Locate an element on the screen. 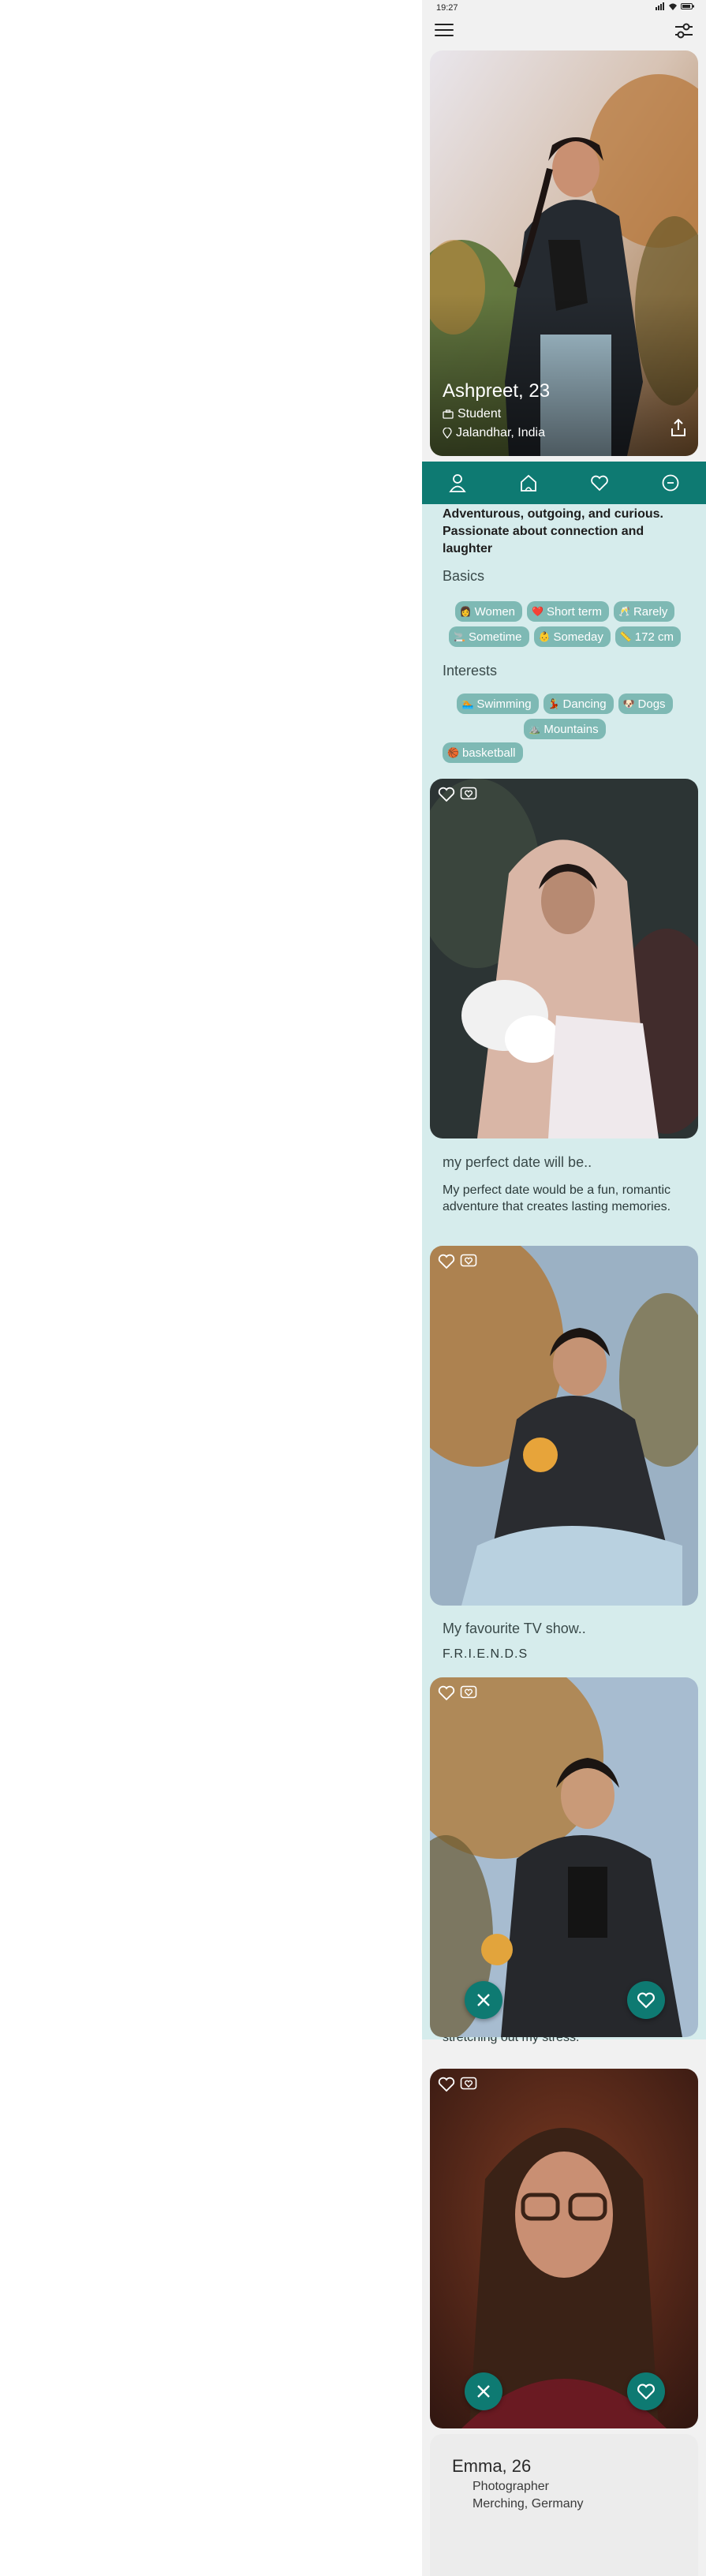 The width and height of the screenshot is (706, 2576). interests-title: Interests is located at coordinates (470, 671).